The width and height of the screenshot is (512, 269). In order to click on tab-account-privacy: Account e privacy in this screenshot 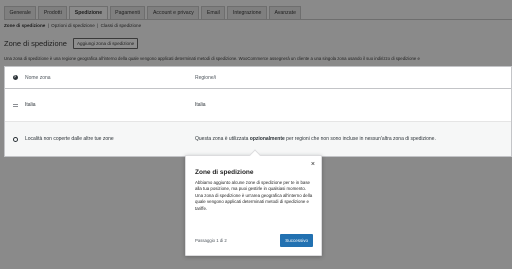, I will do `click(173, 13)`.